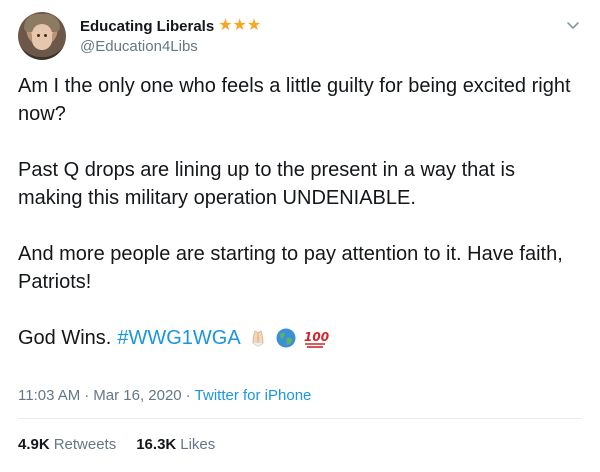 This screenshot has width=600, height=472. Describe the element at coordinates (198, 444) in the screenshot. I see `likes-label: Likes` at that location.